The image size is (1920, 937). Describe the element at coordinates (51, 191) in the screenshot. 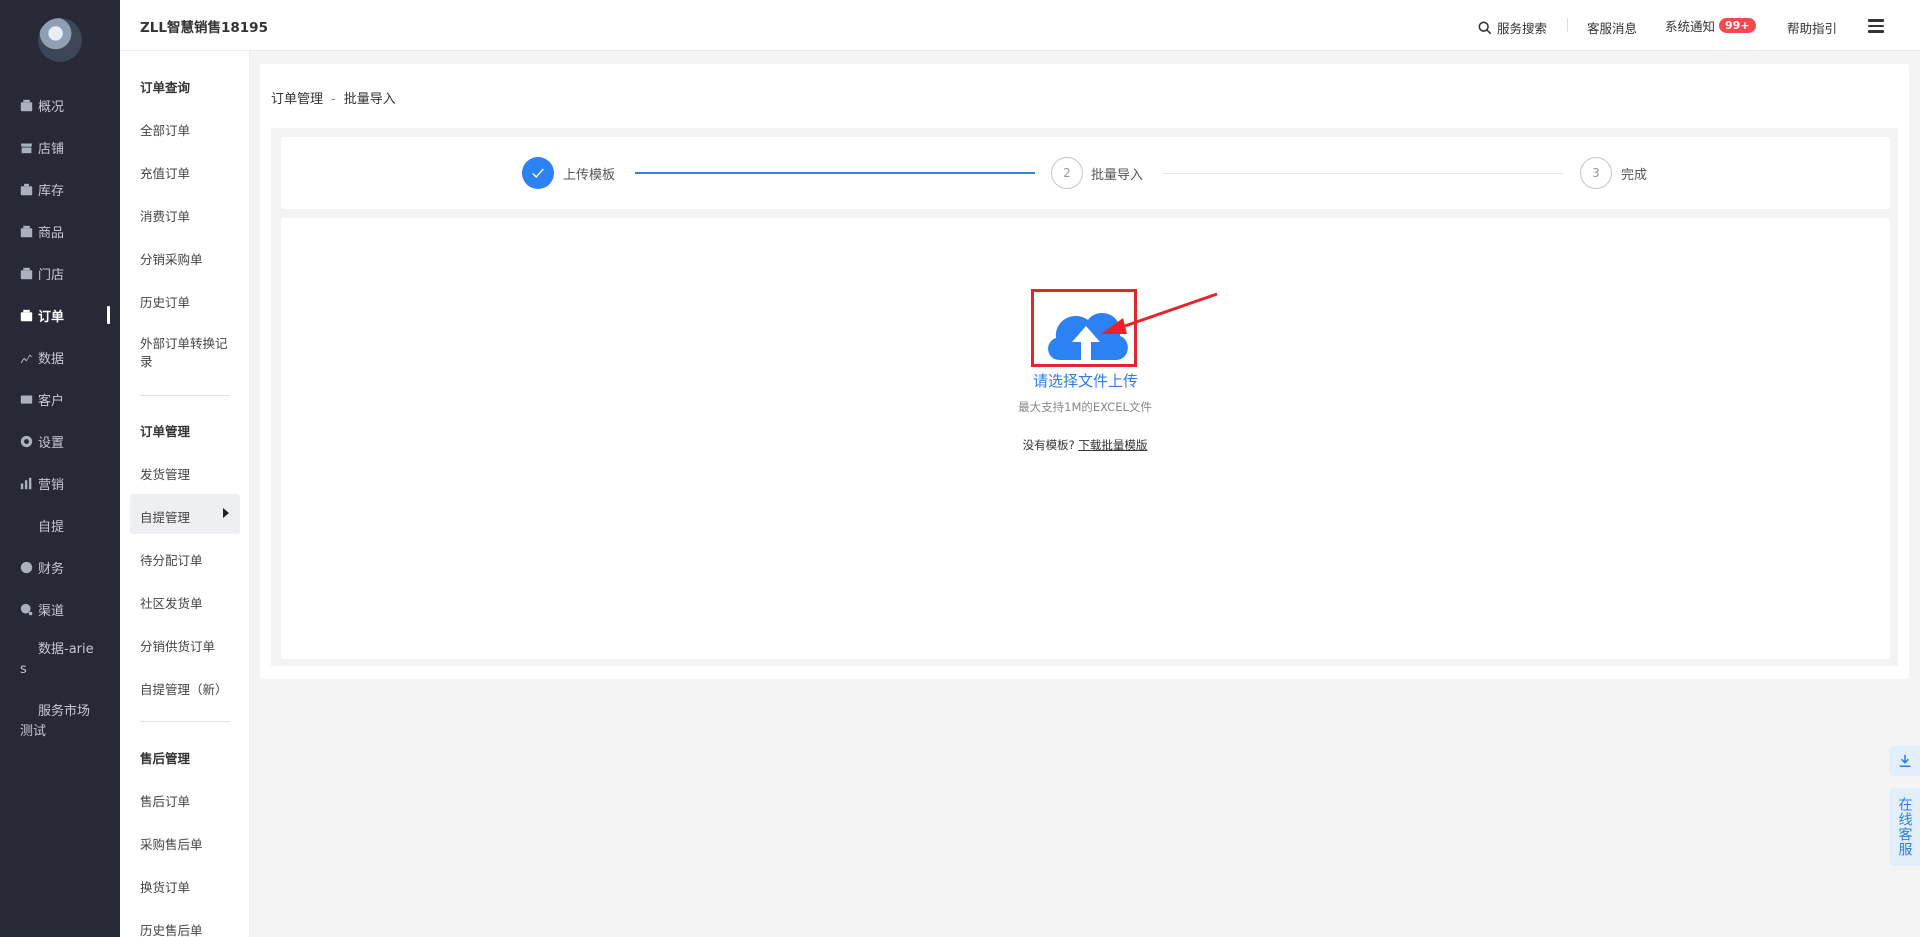

I see `nav-item-label: 库存` at that location.